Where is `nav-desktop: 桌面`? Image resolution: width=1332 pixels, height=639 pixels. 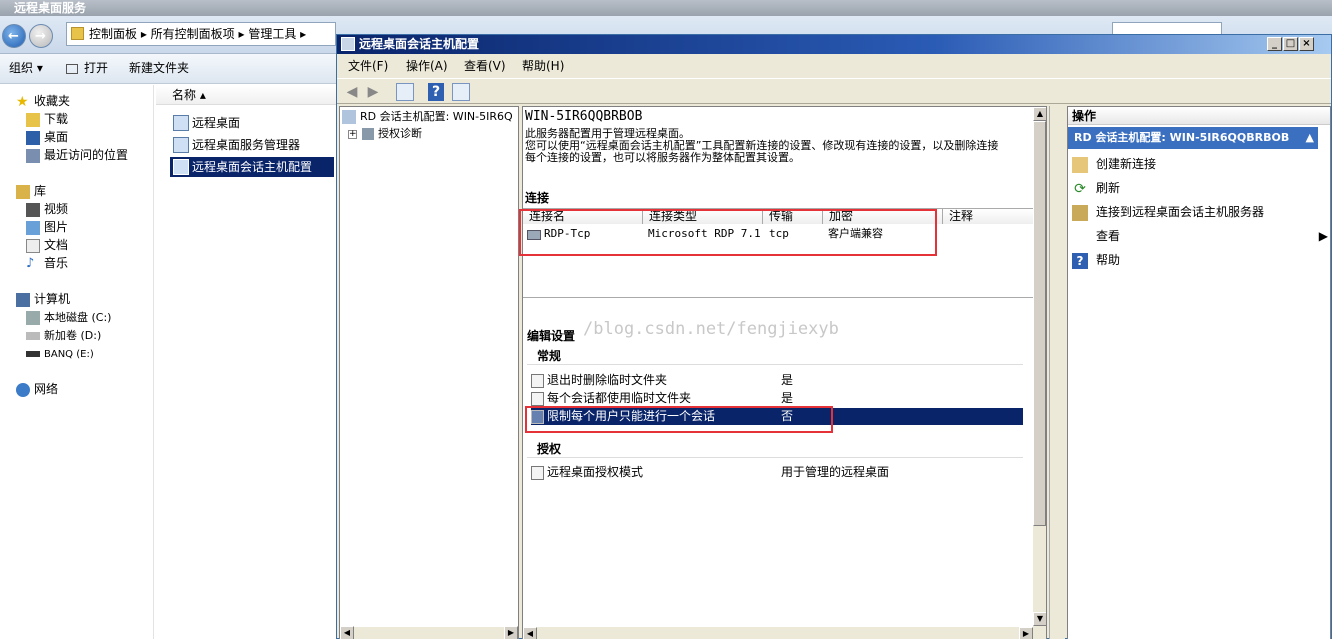 nav-desktop: 桌面 is located at coordinates (47, 137).